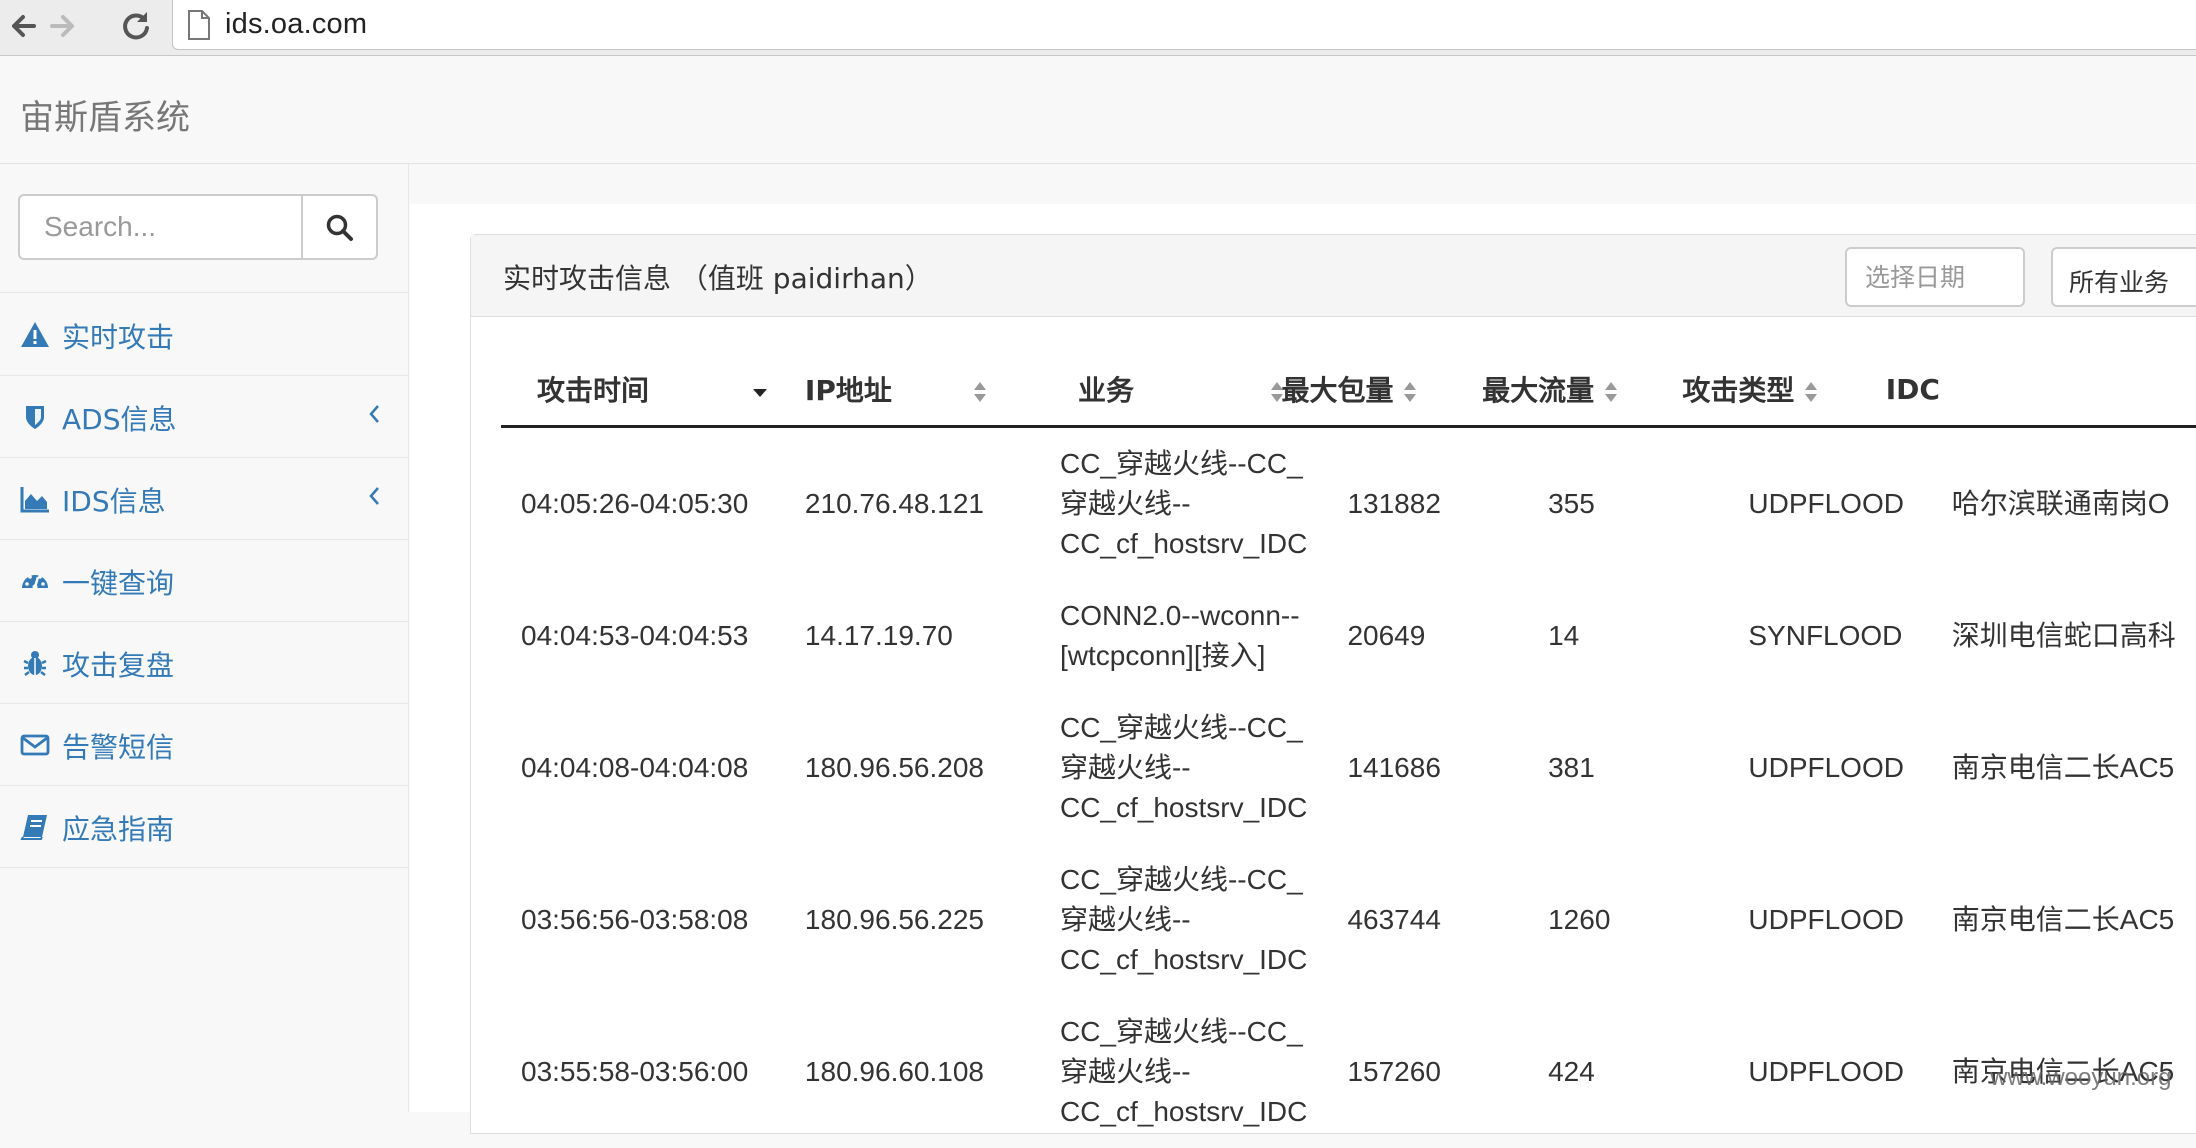 The height and width of the screenshot is (1148, 2196). What do you see at coordinates (35, 745) in the screenshot?
I see `envelope-icon` at bounding box center [35, 745].